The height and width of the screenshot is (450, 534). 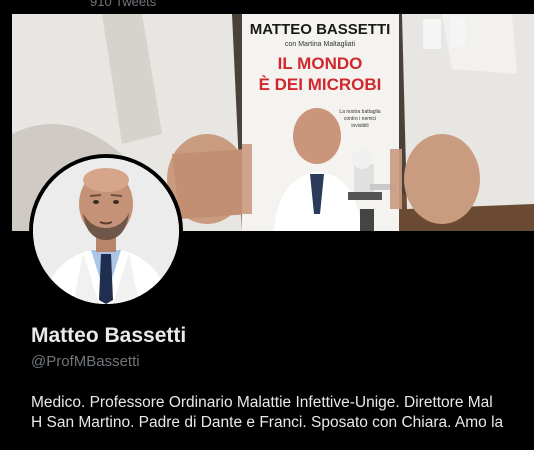 I want to click on book-title-line1: IL MONDO, so click(x=320, y=63).